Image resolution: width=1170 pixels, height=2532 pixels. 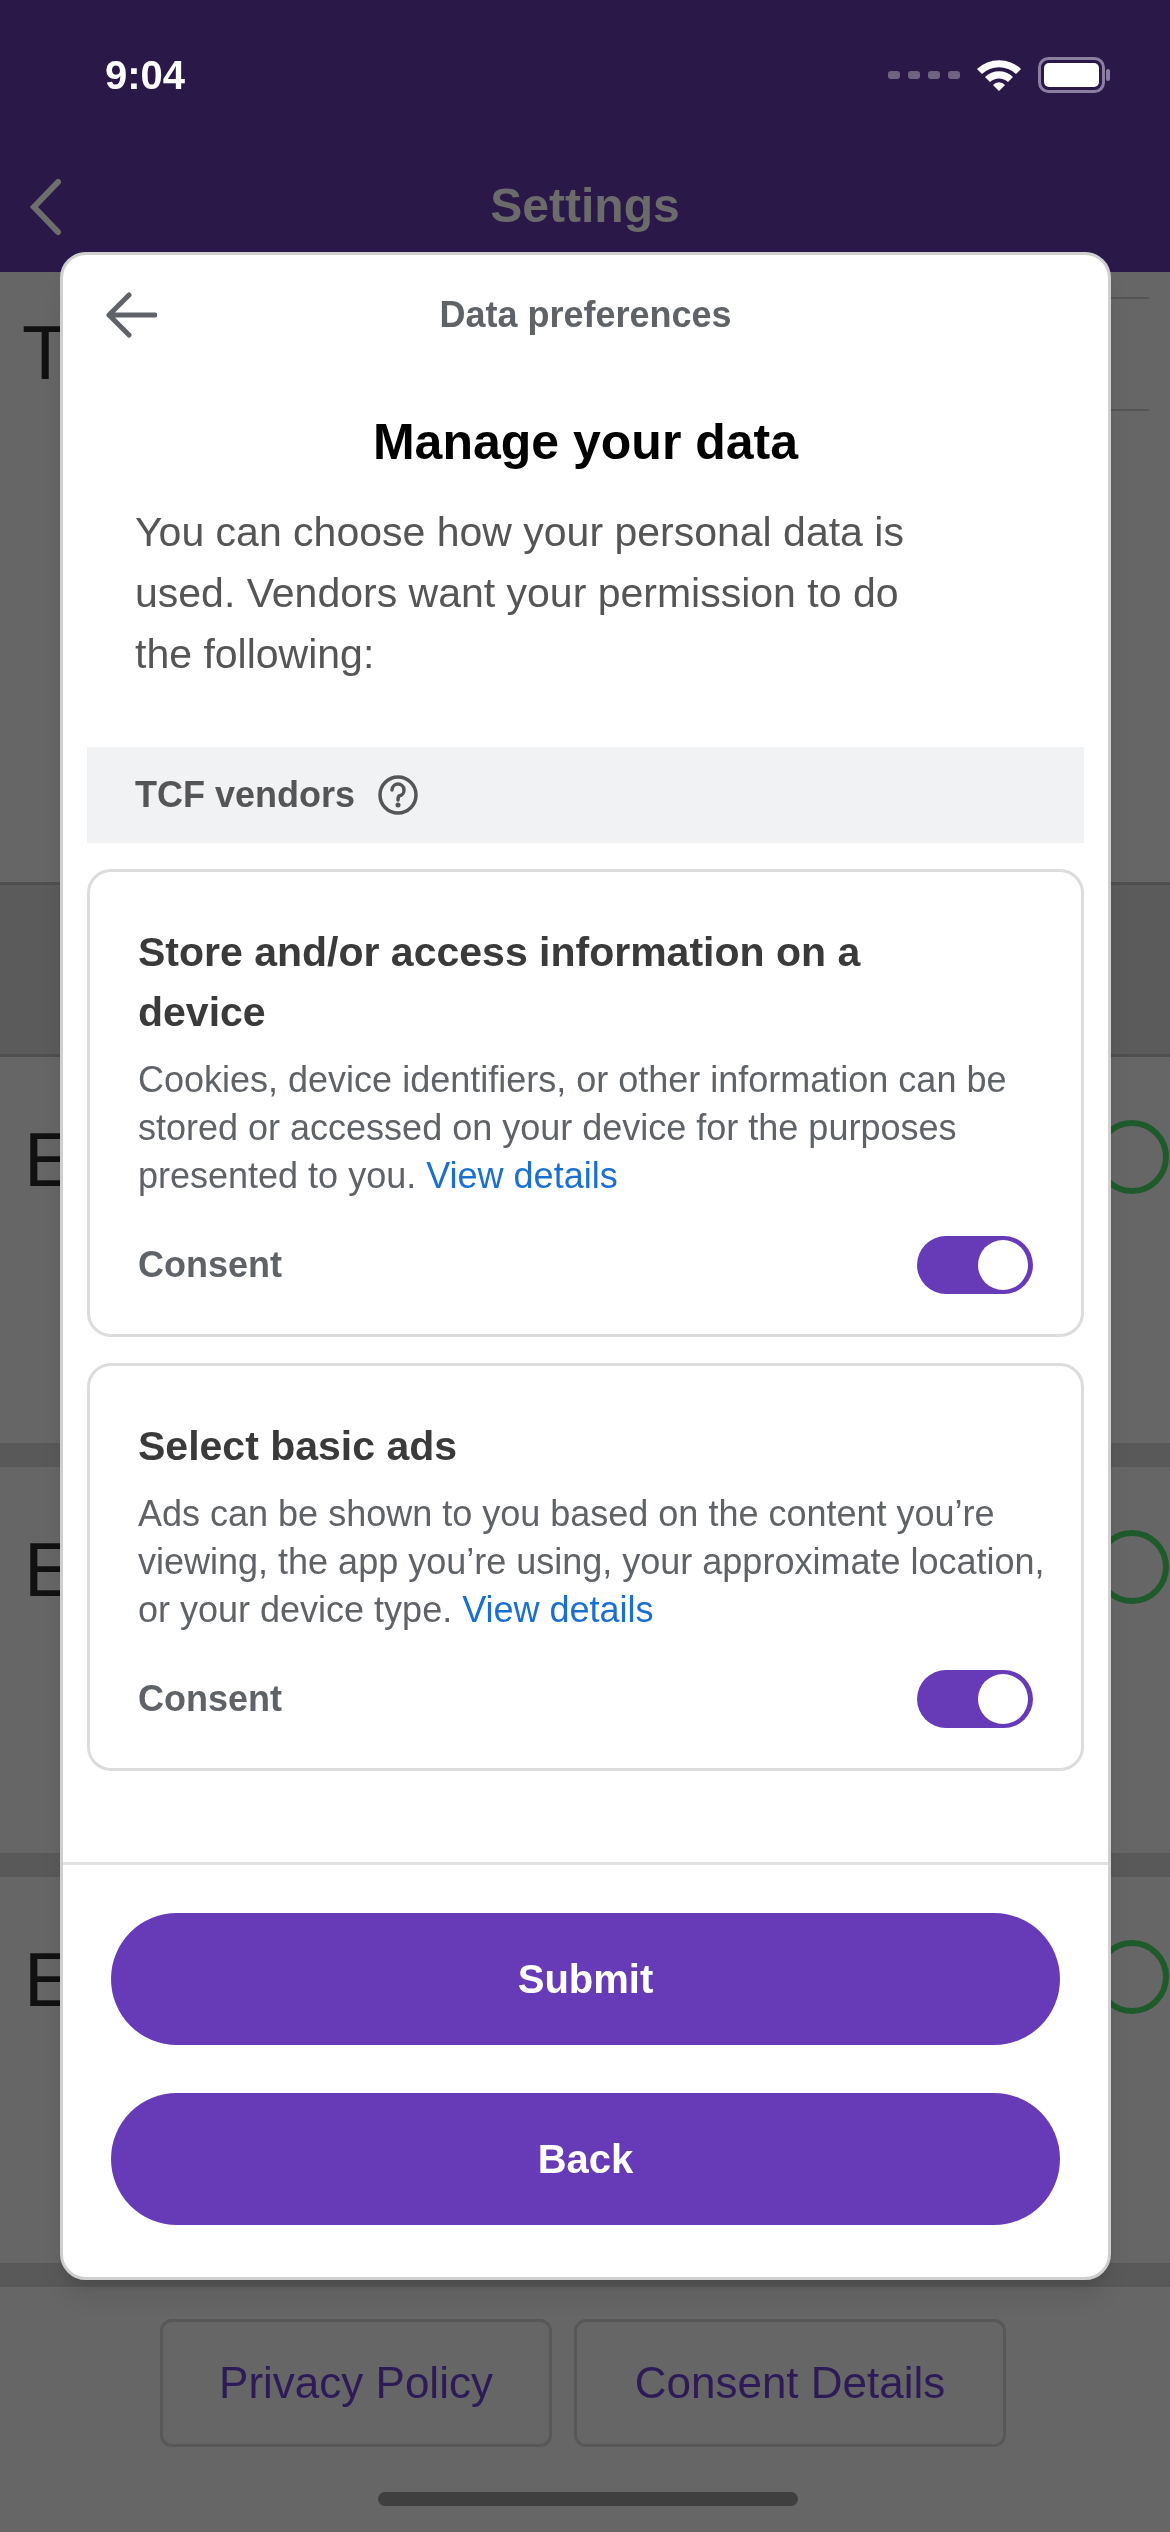 I want to click on screen-title: Settings, so click(x=585, y=206).